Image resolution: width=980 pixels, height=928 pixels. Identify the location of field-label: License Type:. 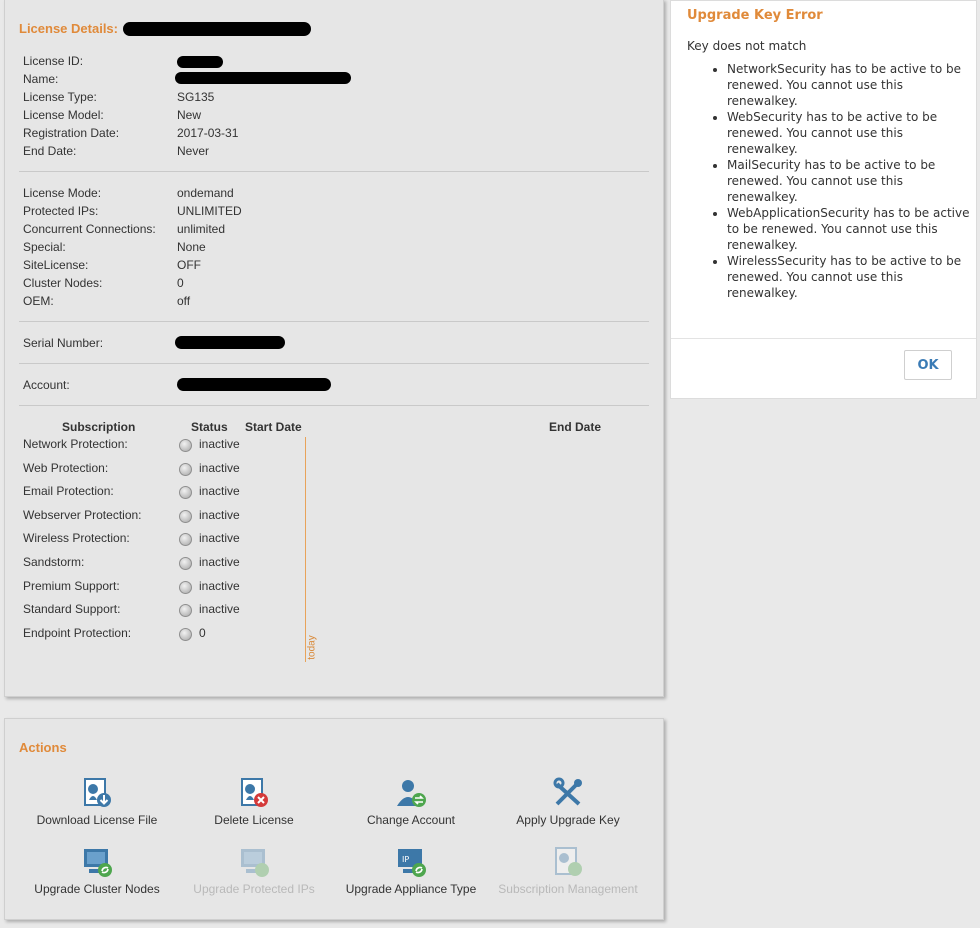
(60, 97).